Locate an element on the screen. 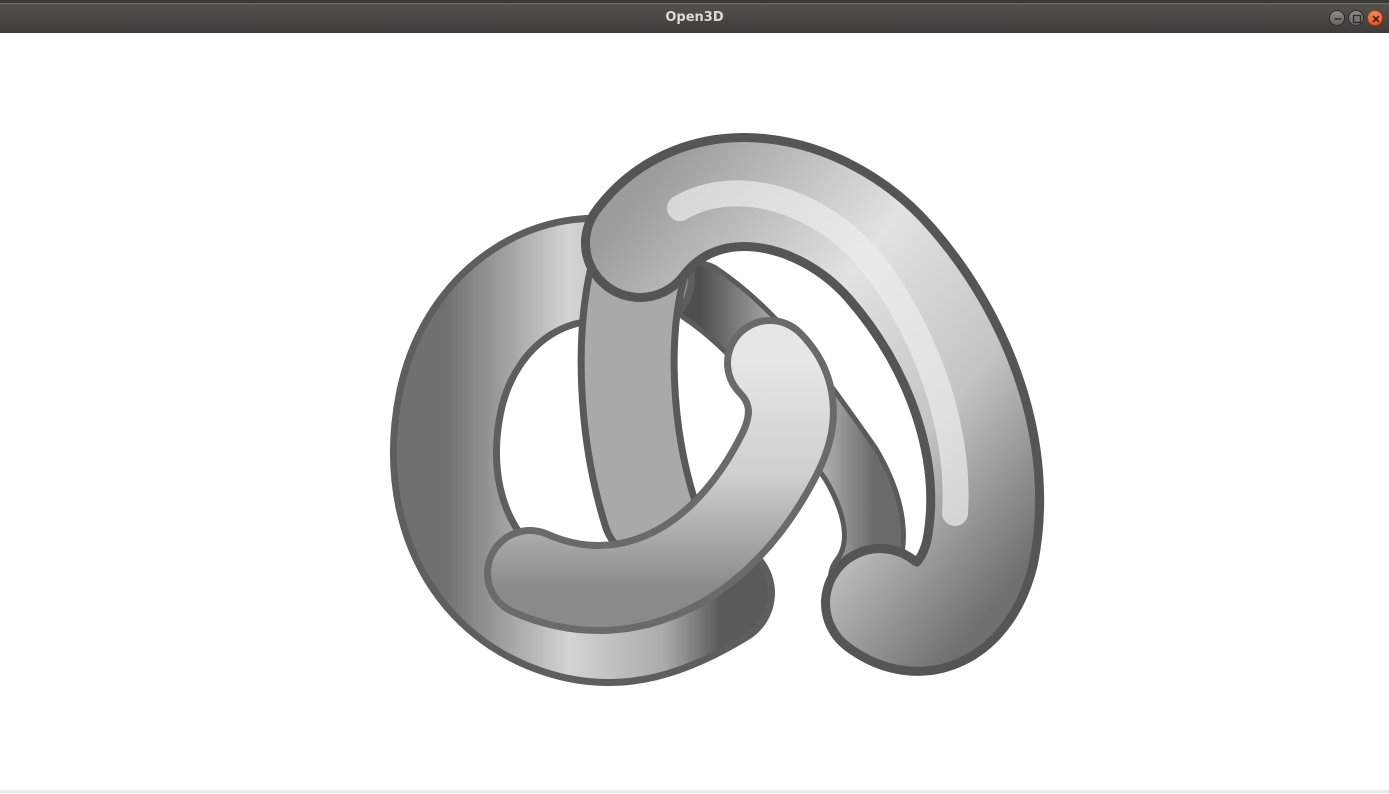 The width and height of the screenshot is (1389, 794). minimize-button is located at coordinates (1337, 18).